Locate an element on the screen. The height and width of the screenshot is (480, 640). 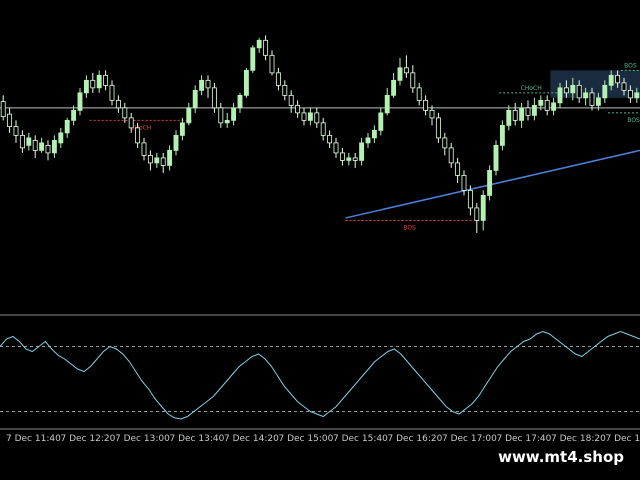
choch-bull-label: CHoCH is located at coordinates (531, 88).